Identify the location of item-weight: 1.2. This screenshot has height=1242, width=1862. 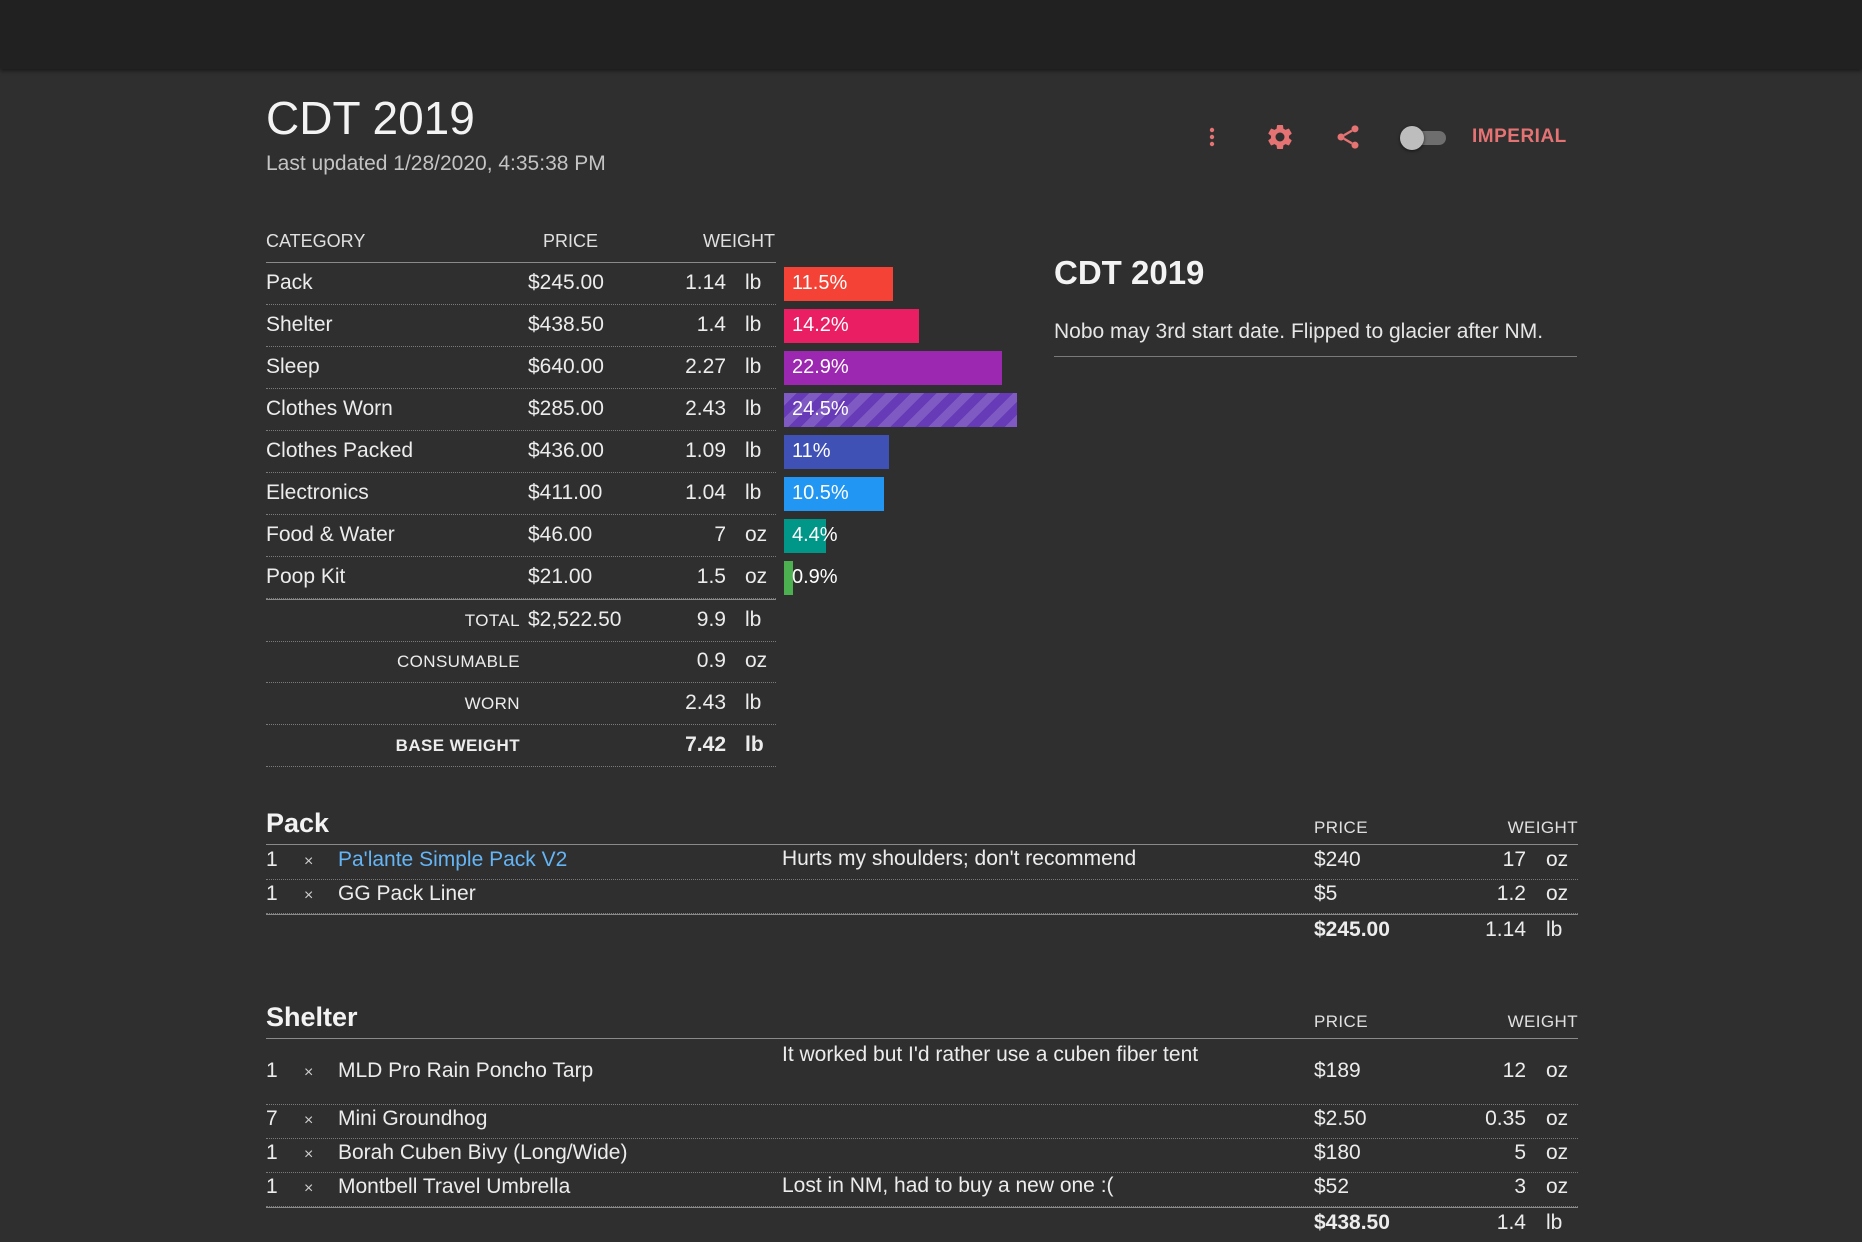
(1511, 894).